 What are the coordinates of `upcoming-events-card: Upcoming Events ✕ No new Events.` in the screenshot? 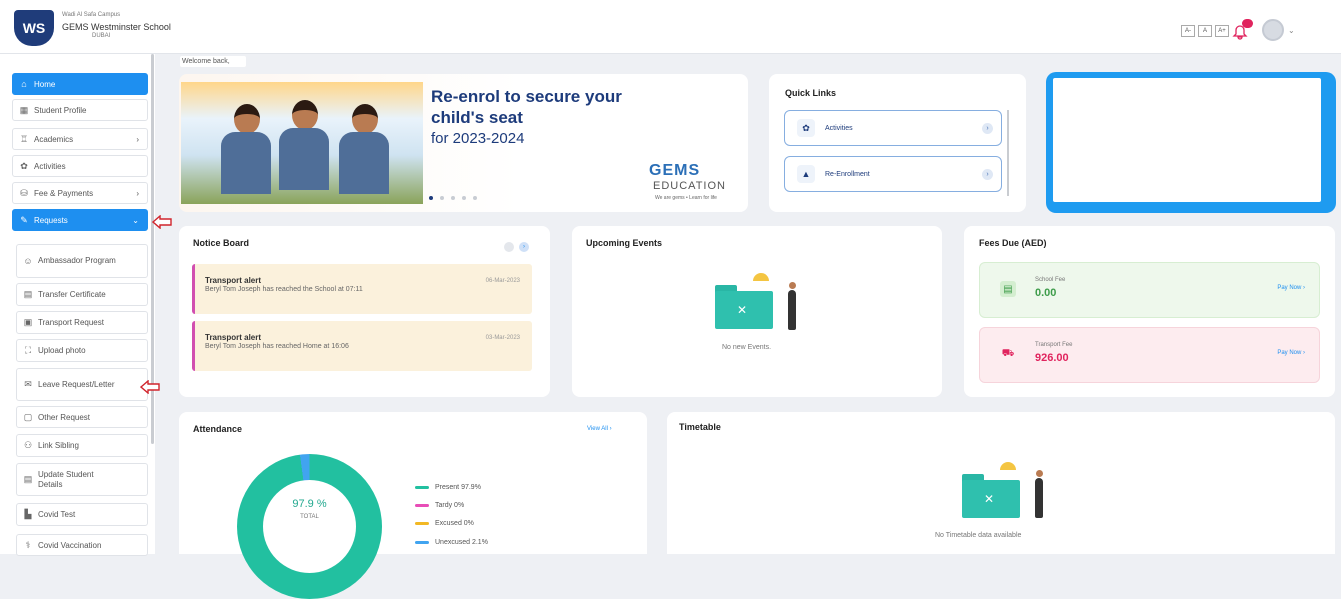 It's located at (757, 311).